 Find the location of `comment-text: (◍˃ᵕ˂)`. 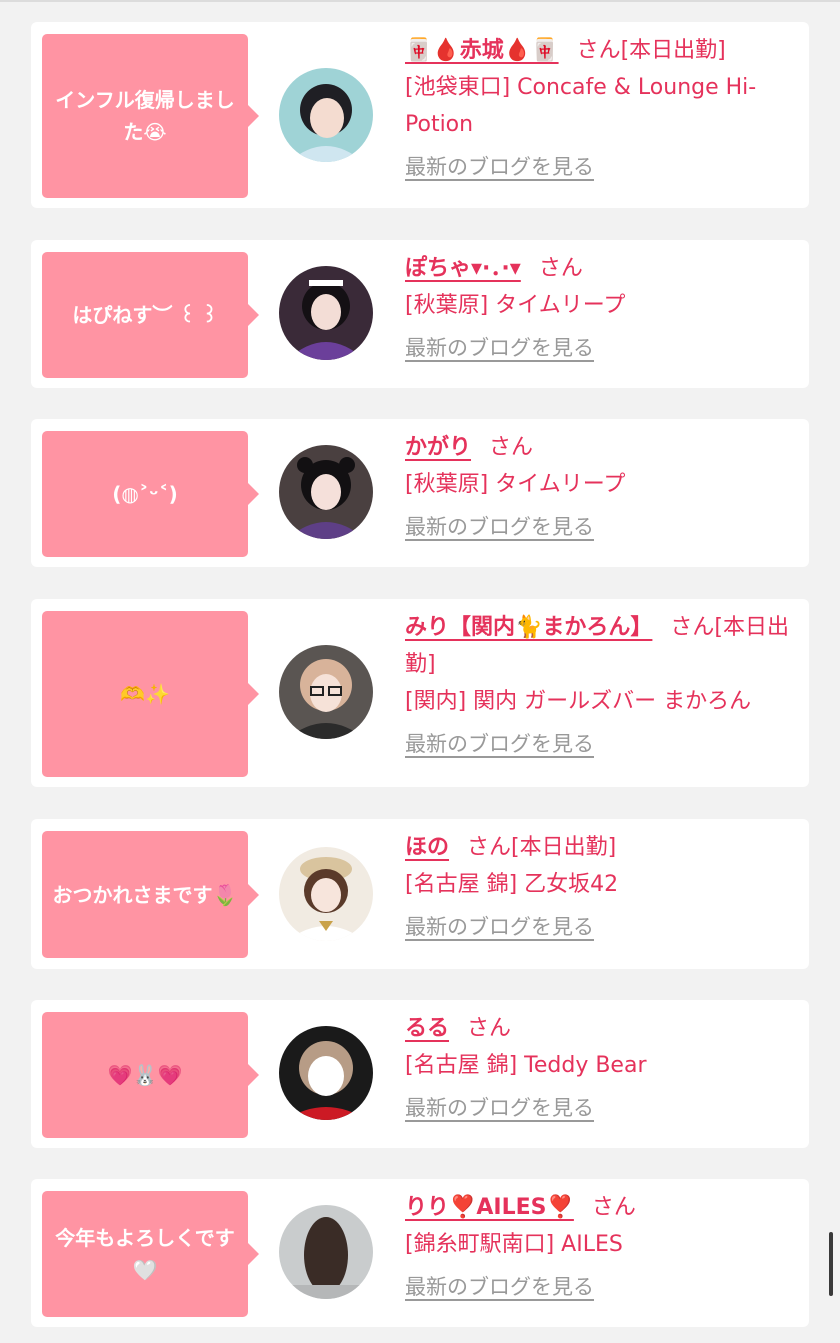

comment-text: (◍˃ᵕ˂) is located at coordinates (145, 494).